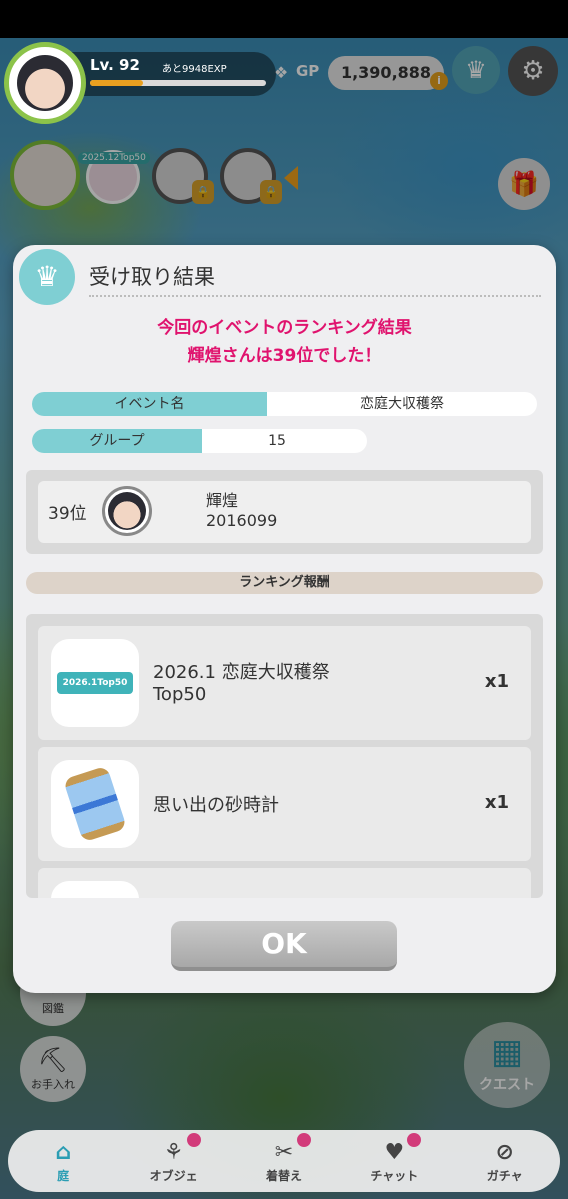 This screenshot has height=1199, width=568. What do you see at coordinates (194, 69) in the screenshot?
I see `exp-remaining-text: あと9948EXP` at bounding box center [194, 69].